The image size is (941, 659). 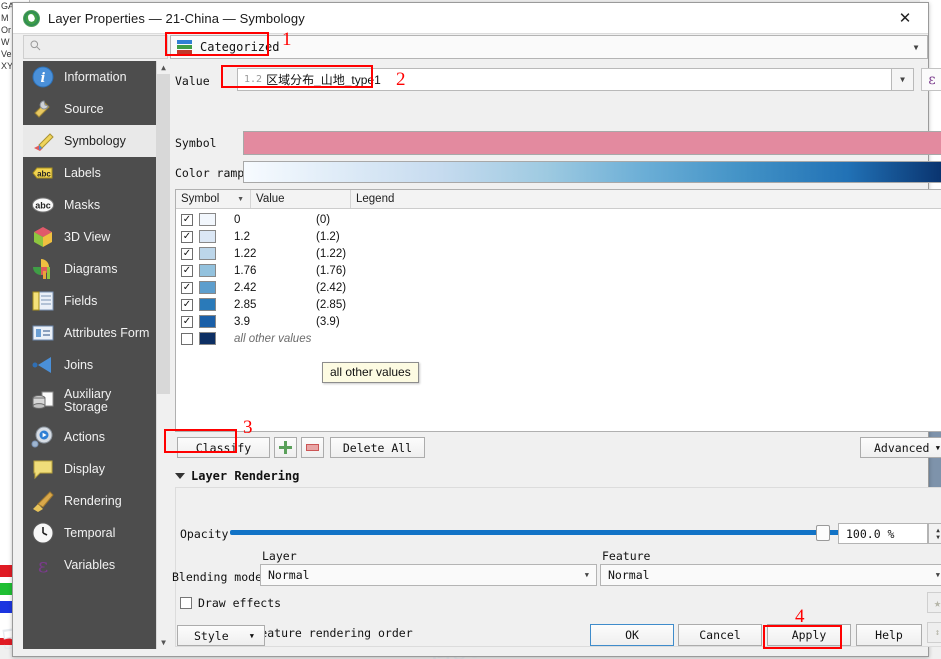 I want to click on sidebar-item-source: Source, so click(x=89, y=109).